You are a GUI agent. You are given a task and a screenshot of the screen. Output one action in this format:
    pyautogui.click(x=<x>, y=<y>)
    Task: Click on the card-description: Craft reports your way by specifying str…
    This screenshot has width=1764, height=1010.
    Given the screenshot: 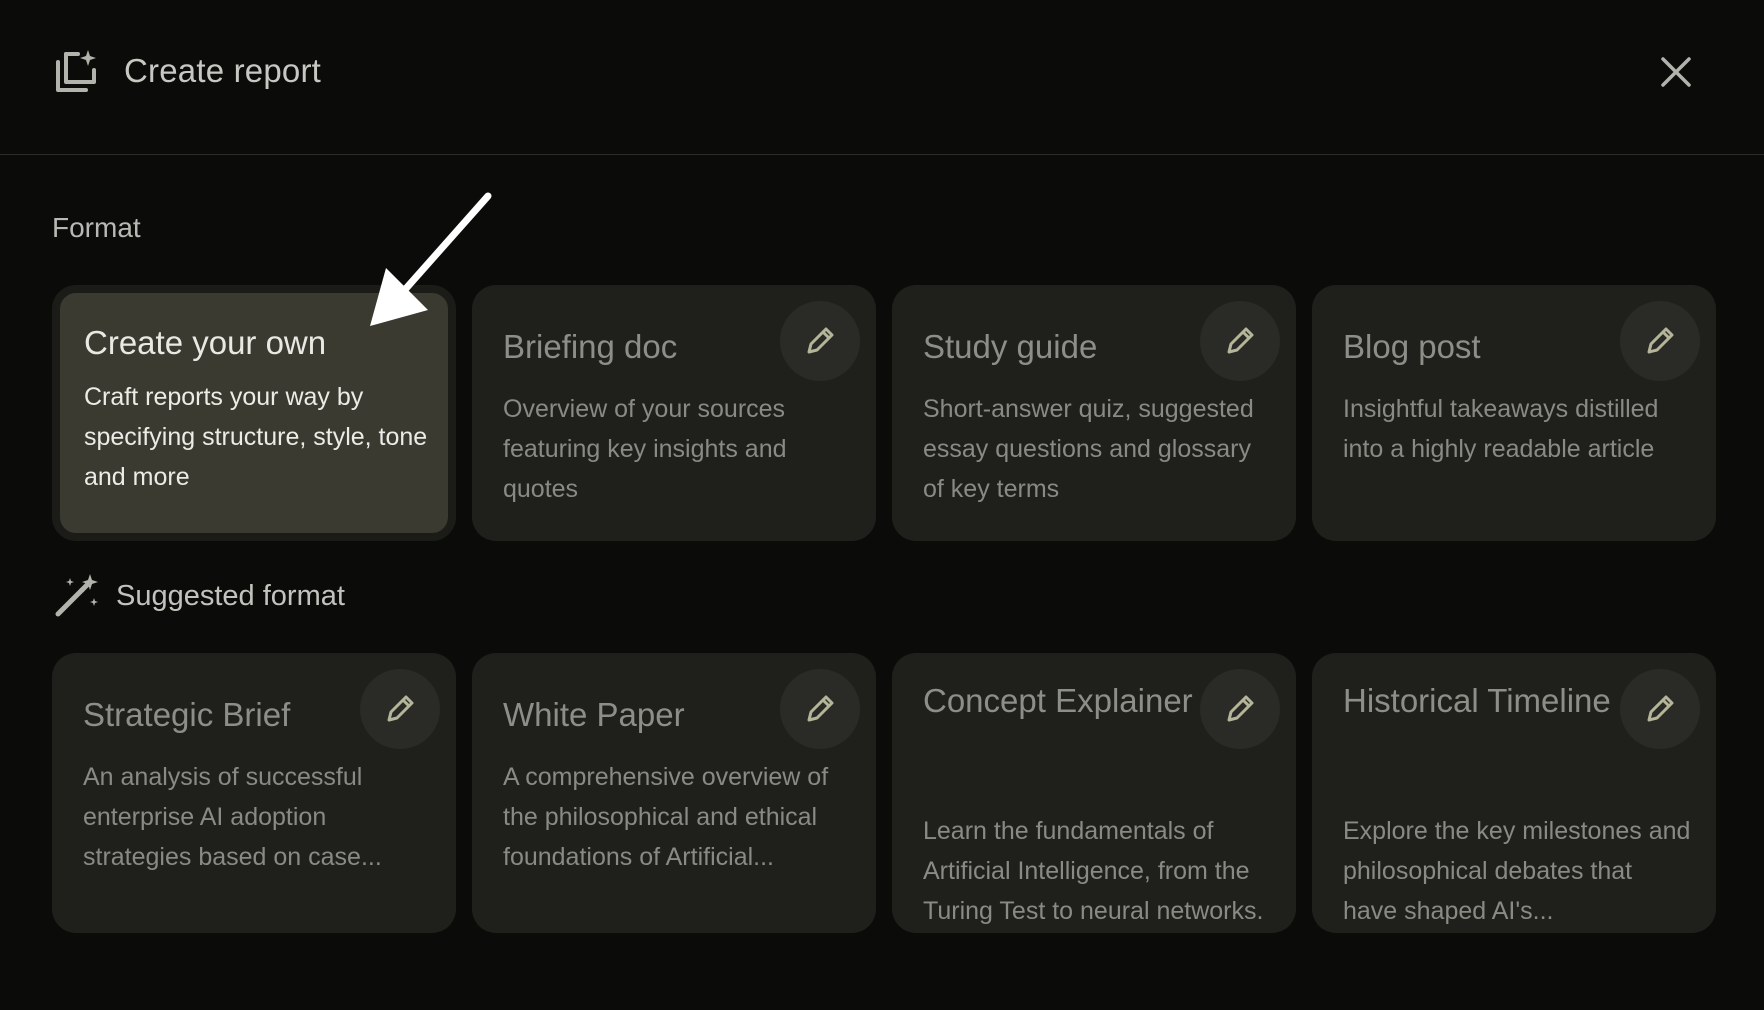 What is the action you would take?
    pyautogui.click(x=256, y=437)
    